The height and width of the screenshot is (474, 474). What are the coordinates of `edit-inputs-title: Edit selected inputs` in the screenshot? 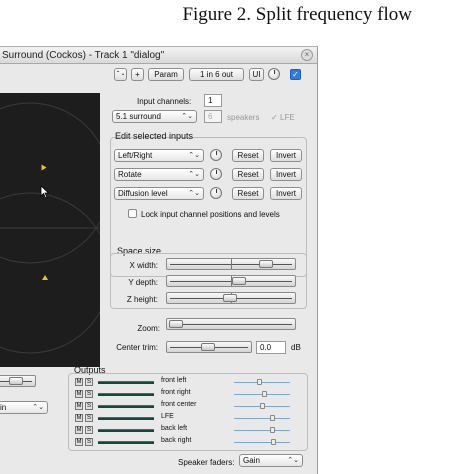 It's located at (154, 136).